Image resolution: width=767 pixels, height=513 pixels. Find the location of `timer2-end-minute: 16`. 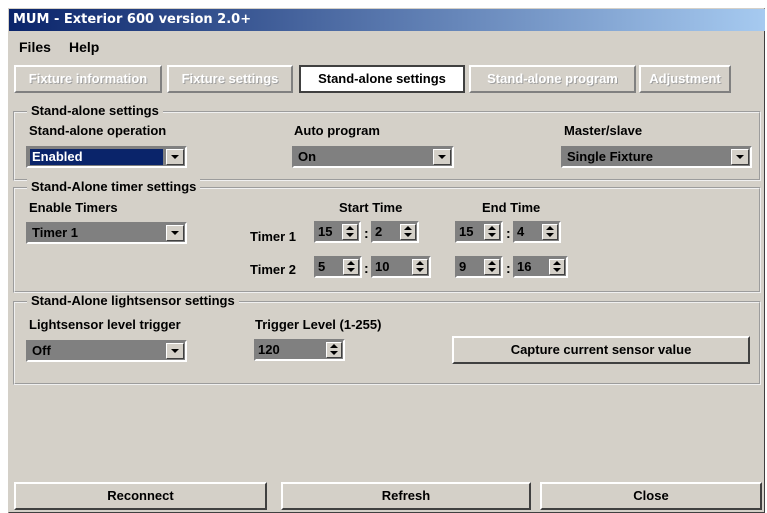

timer2-end-minute: 16 is located at coordinates (540, 267).